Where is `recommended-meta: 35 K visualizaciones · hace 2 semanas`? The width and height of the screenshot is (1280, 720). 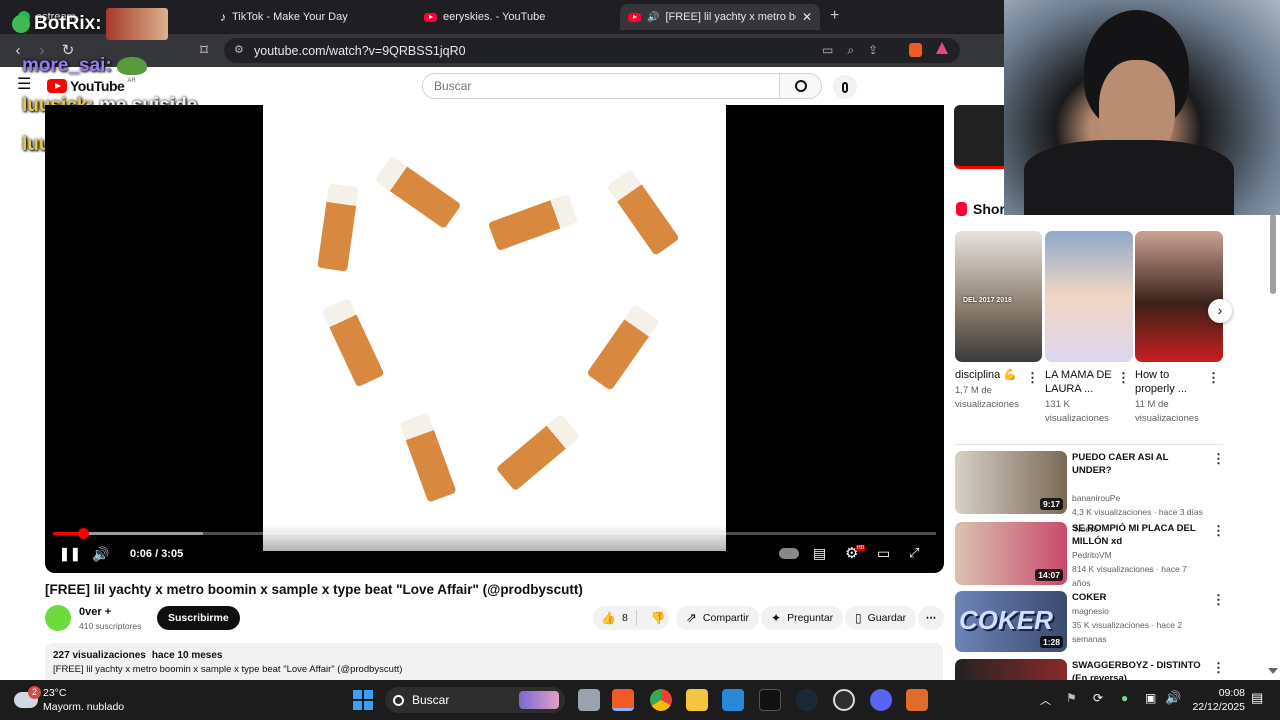 recommended-meta: 35 K visualizaciones · hace 2 semanas is located at coordinates (1127, 632).